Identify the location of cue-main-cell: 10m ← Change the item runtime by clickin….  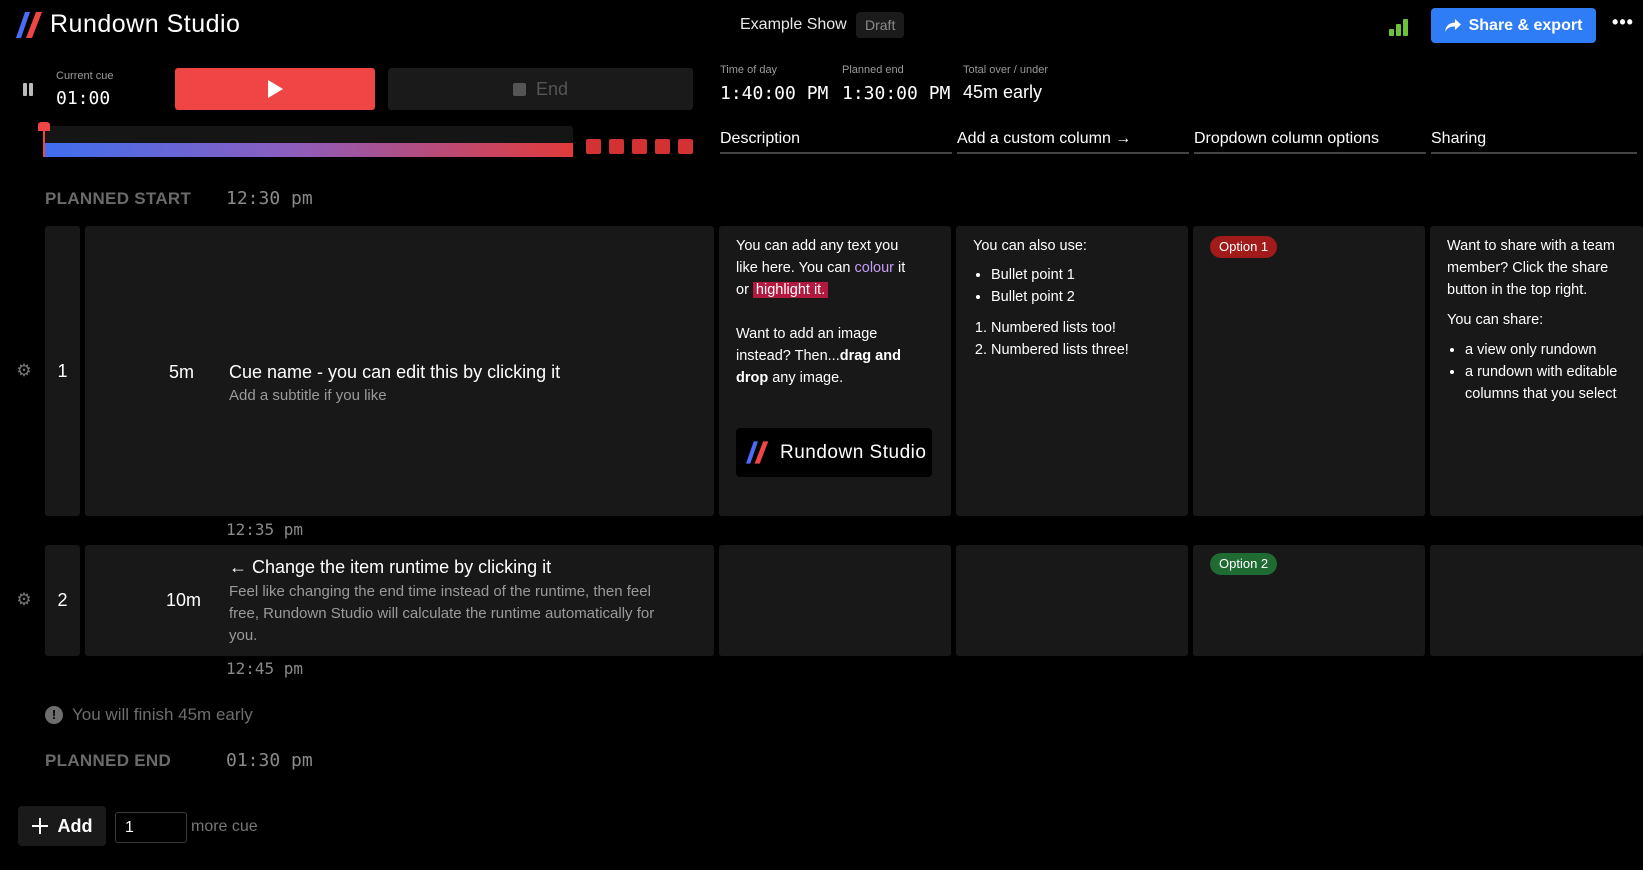
(399, 600).